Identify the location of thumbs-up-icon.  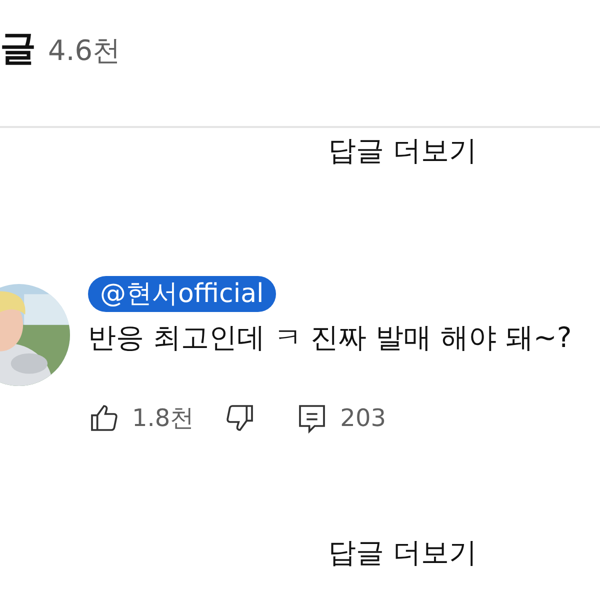
(104, 418).